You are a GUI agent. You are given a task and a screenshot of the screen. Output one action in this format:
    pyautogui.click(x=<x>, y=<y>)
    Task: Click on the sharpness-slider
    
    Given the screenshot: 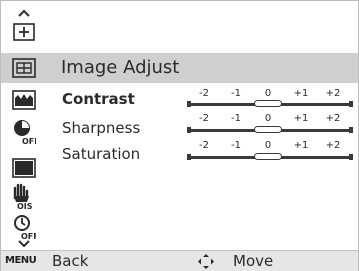 What is the action you would take?
    pyautogui.click(x=270, y=129)
    